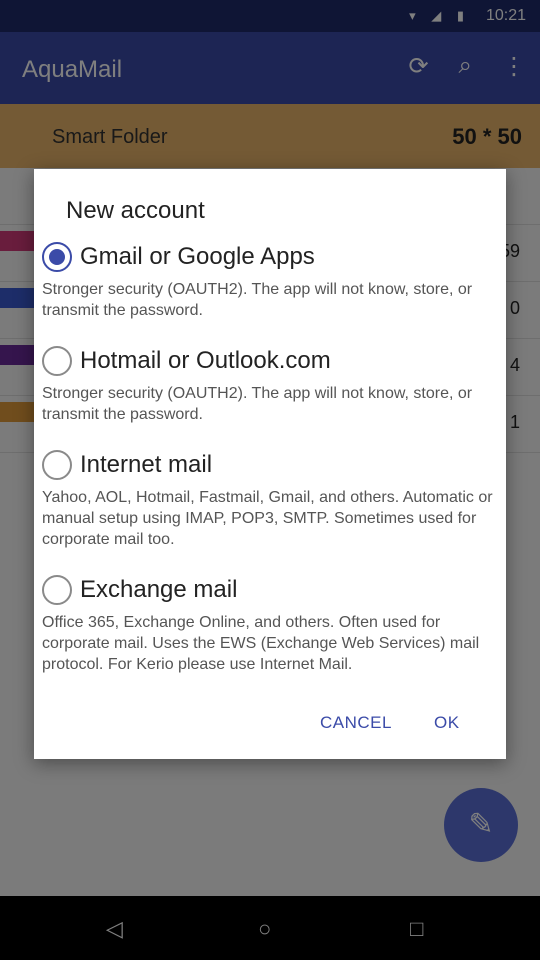 Image resolution: width=540 pixels, height=960 pixels. Describe the element at coordinates (57, 590) in the screenshot. I see `radio-button-exchange-mail` at that location.